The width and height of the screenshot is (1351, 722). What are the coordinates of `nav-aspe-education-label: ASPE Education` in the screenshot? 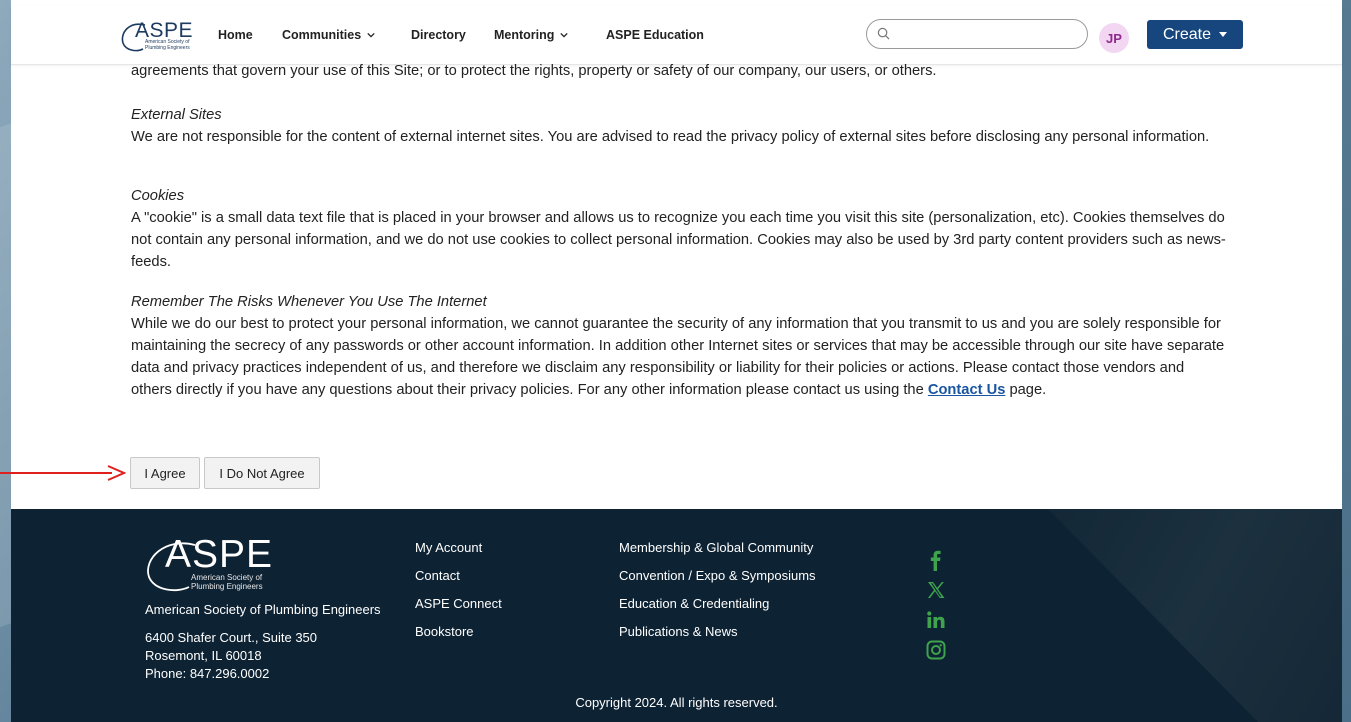 It's located at (655, 35).